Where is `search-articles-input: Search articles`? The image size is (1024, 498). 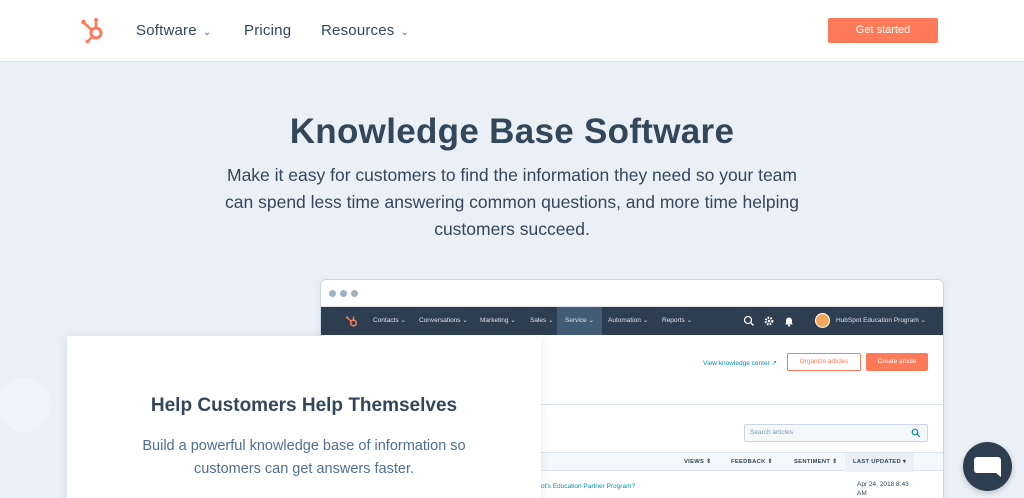 search-articles-input: Search articles is located at coordinates (836, 433).